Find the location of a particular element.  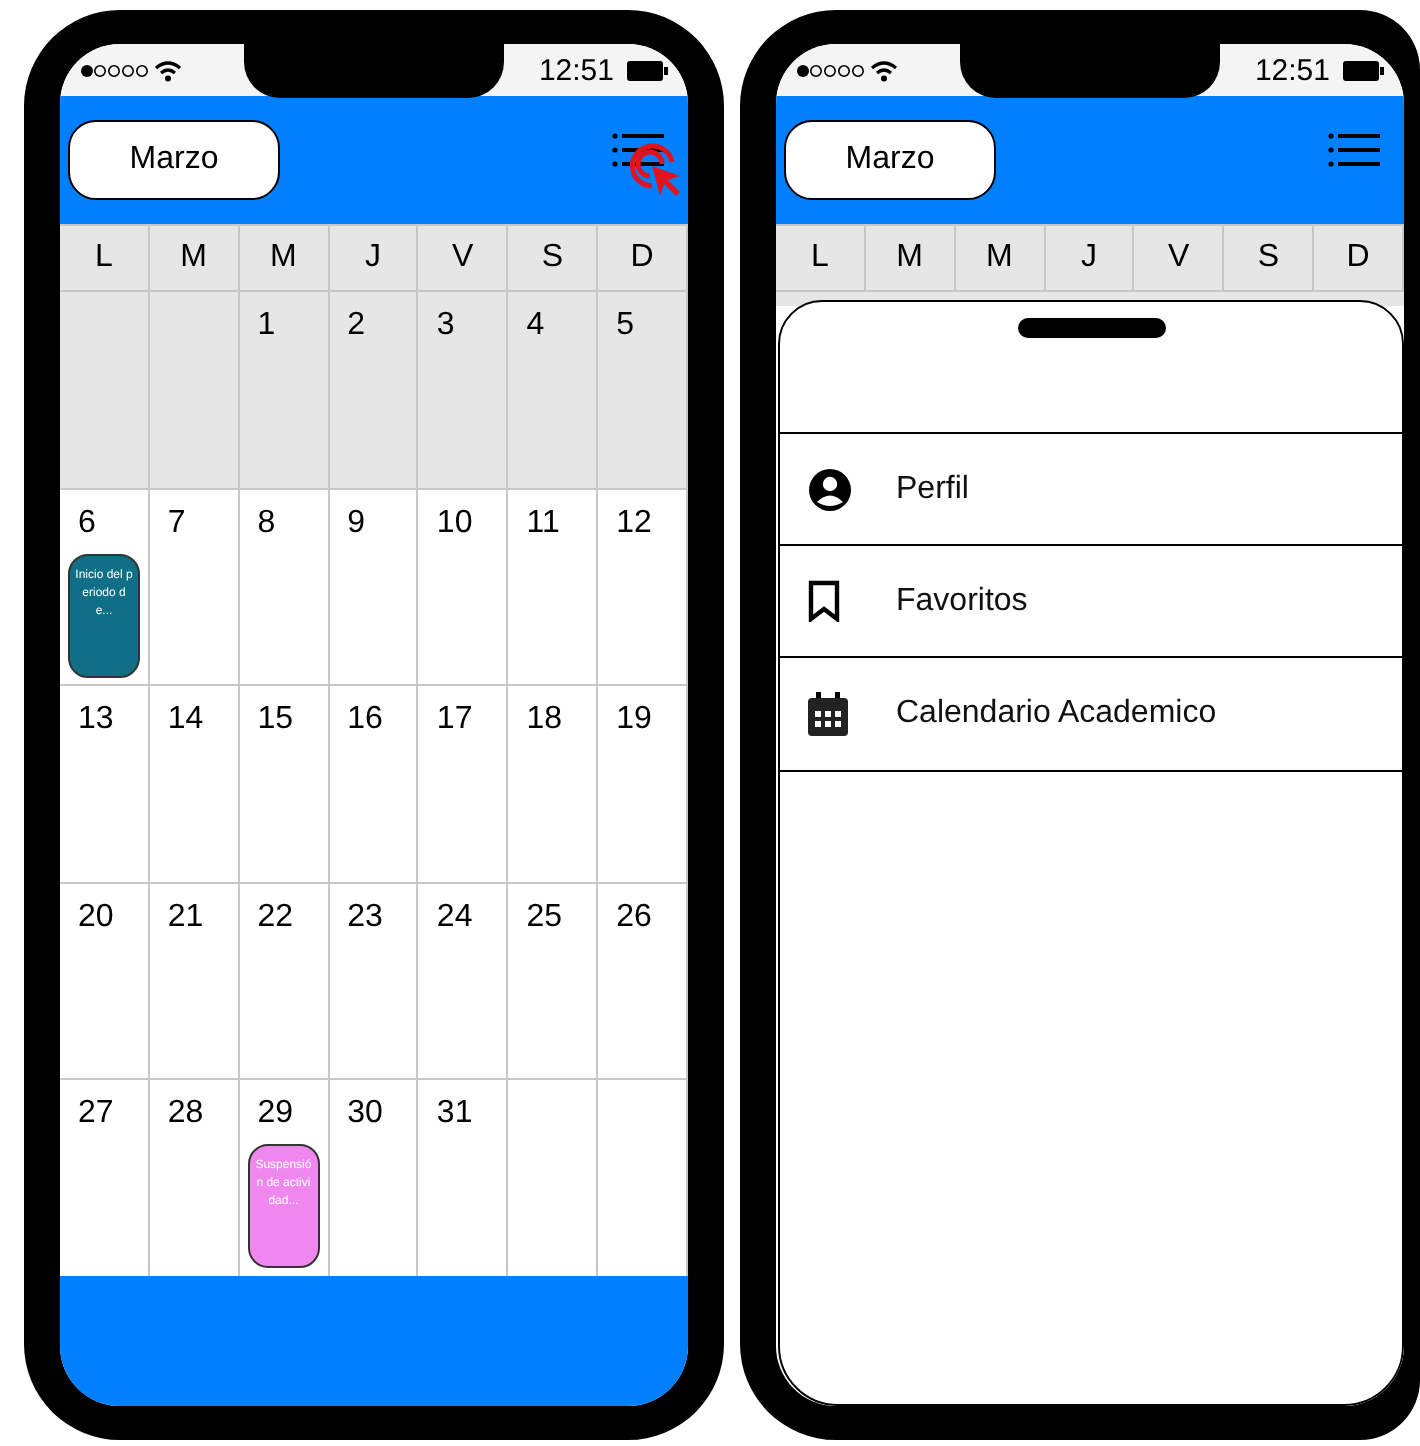

day-number: 27 is located at coordinates (96, 1114).